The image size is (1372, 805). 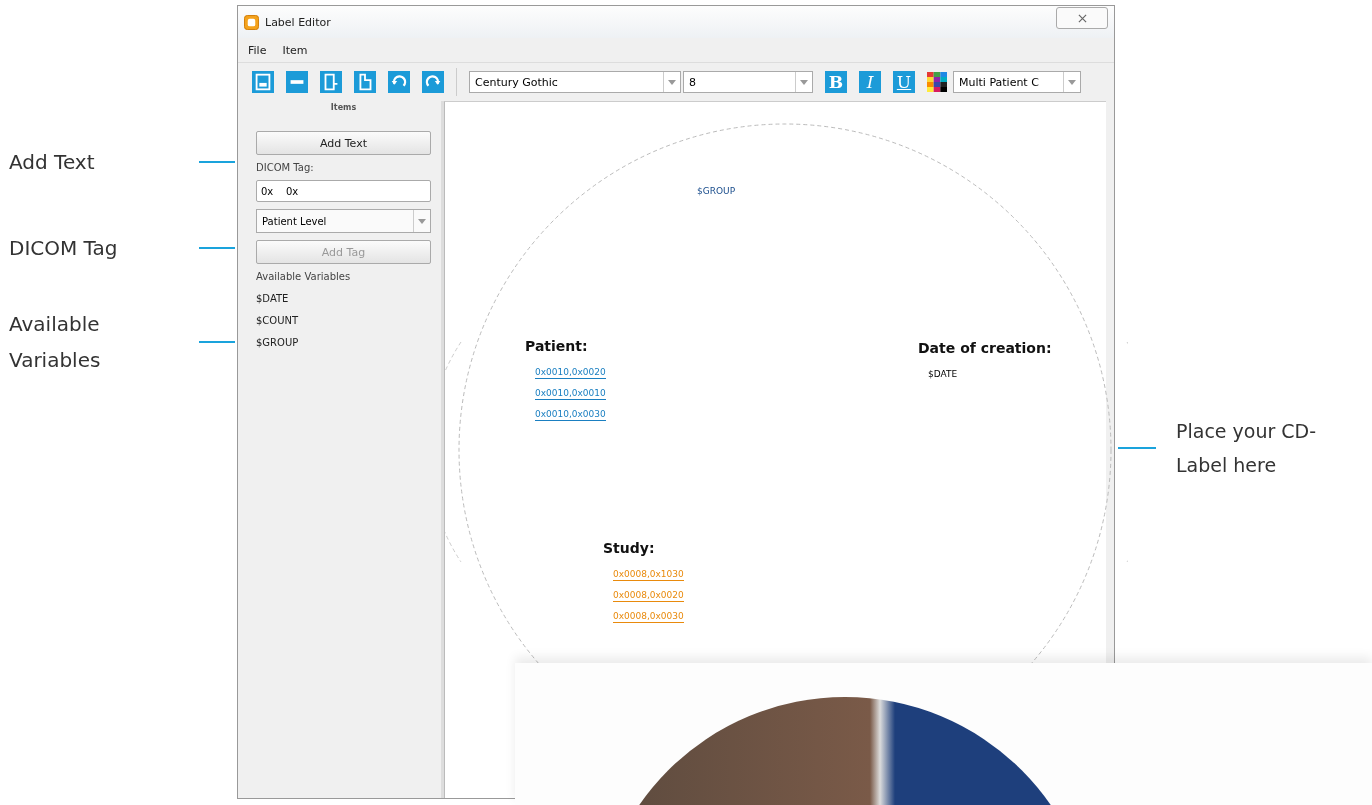 What do you see at coordinates (64, 248) in the screenshot?
I see `callout-label: DICOM Tag` at bounding box center [64, 248].